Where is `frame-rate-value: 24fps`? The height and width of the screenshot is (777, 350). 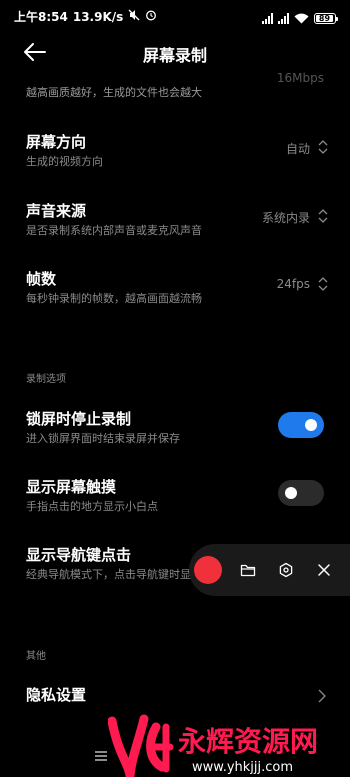 frame-rate-value: 24fps is located at coordinates (293, 284).